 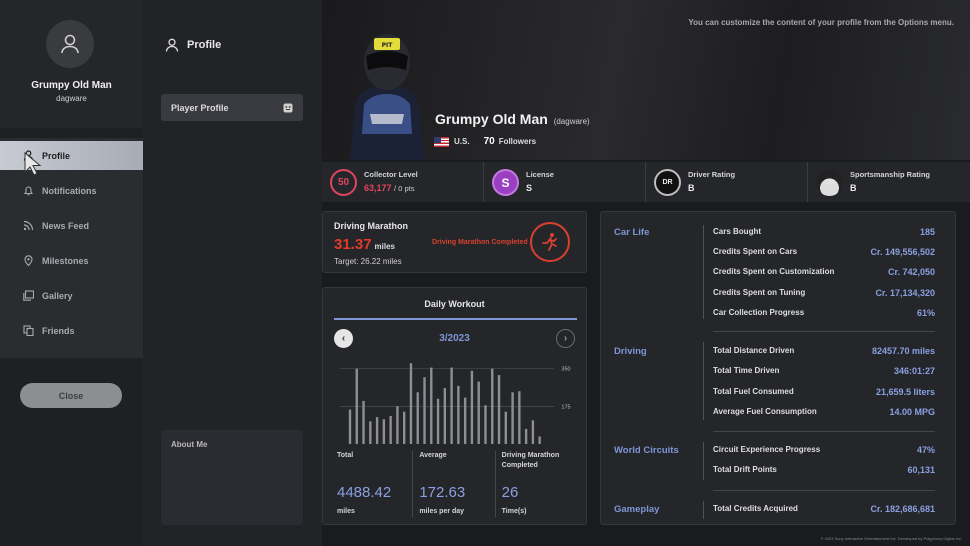 What do you see at coordinates (824, 232) in the screenshot?
I see `stat-row: Cars Bought 185` at bounding box center [824, 232].